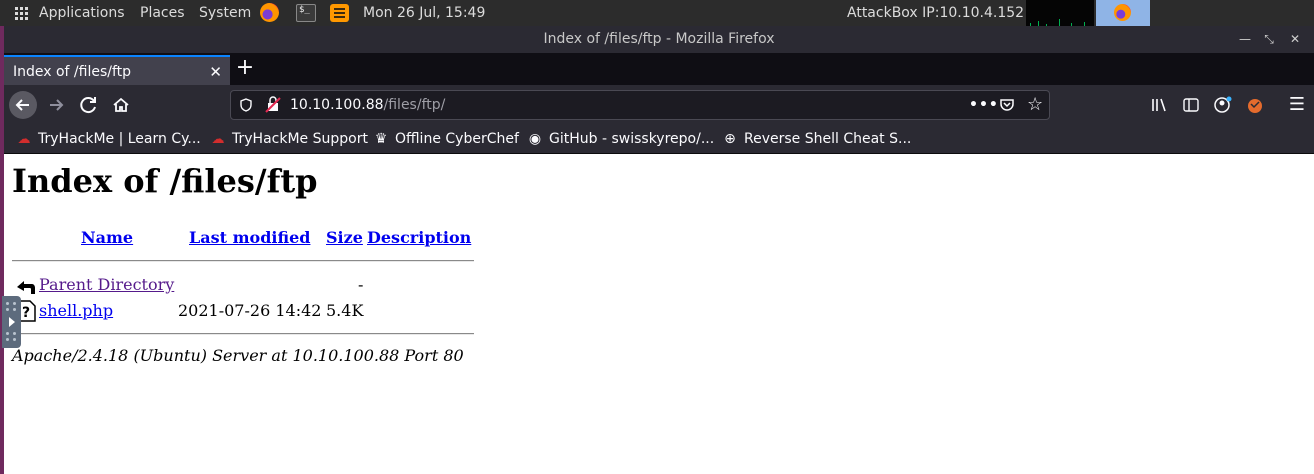  What do you see at coordinates (1269, 39) in the screenshot?
I see `restore-icon: ⤡` at bounding box center [1269, 39].